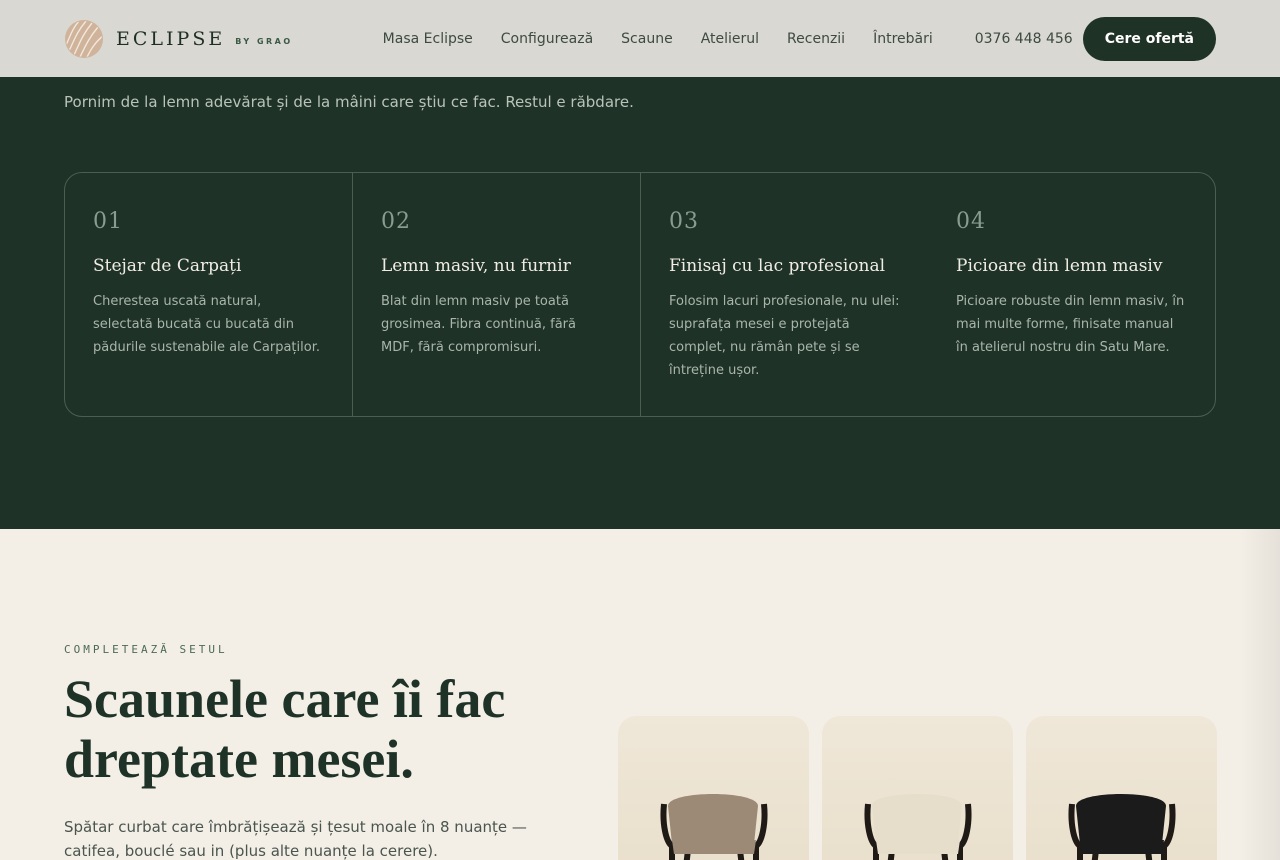 The height and width of the screenshot is (860, 1280). What do you see at coordinates (264, 41) in the screenshot?
I see `logo-tagline: BY GRAO` at bounding box center [264, 41].